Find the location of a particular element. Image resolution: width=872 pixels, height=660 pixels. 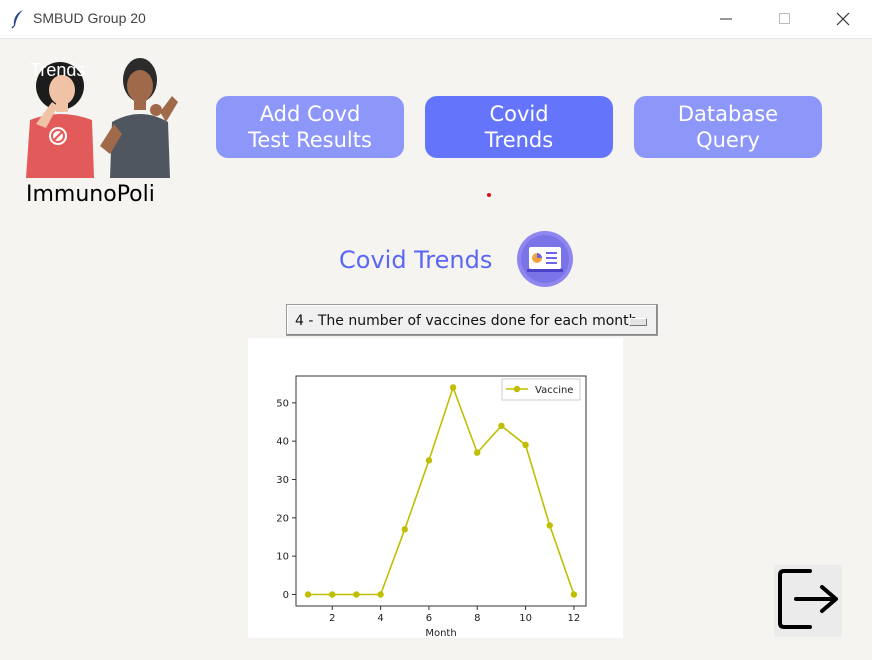

legend: Vaccine is located at coordinates (541, 389).